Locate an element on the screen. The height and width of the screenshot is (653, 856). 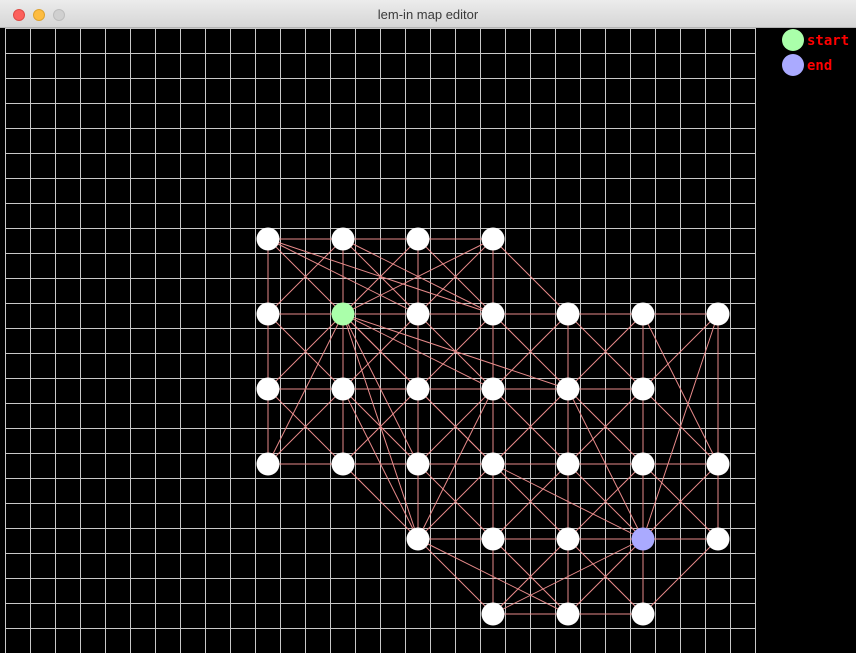
end-legend-swatch is located at coordinates (793, 65).